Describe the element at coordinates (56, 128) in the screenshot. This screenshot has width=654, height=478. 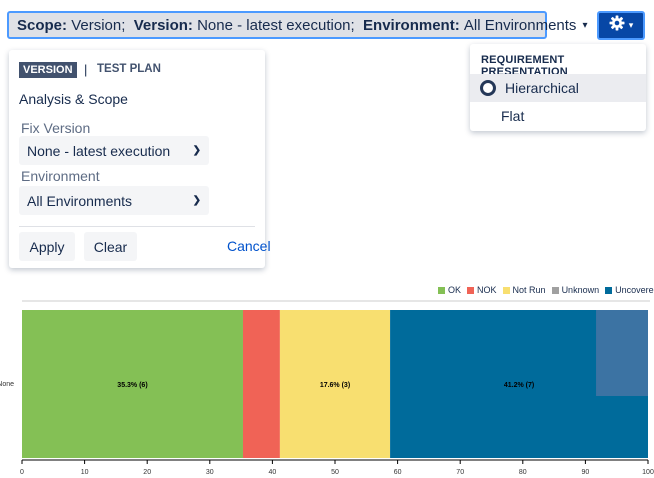
I see `fix-version-label: Fix Version` at that location.